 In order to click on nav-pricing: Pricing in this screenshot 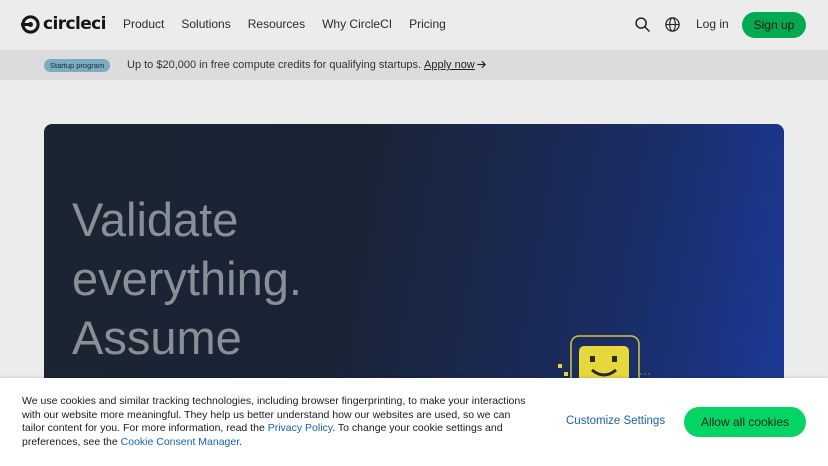, I will do `click(427, 24)`.